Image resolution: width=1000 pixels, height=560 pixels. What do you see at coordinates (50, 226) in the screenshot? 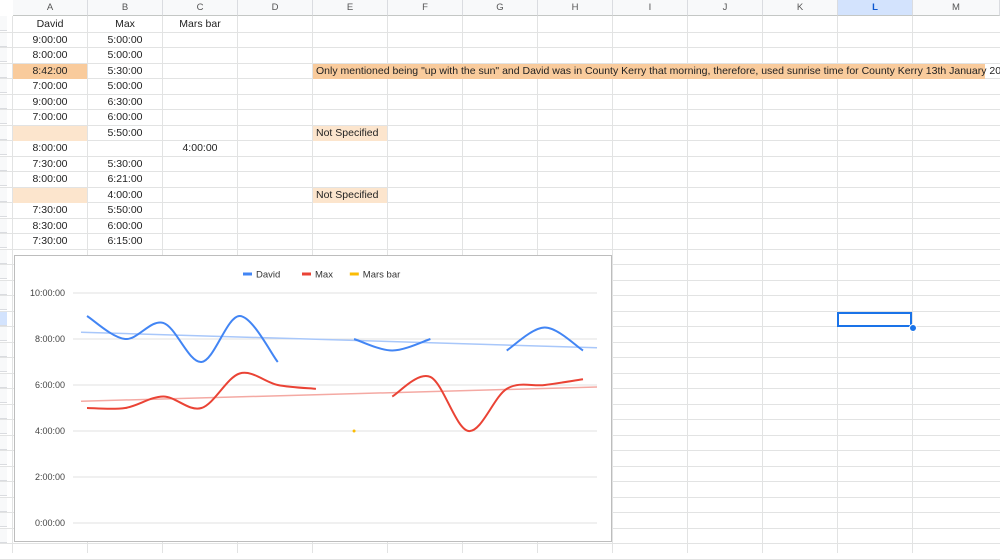
I see `cell-a: 8:30:00` at bounding box center [50, 226].